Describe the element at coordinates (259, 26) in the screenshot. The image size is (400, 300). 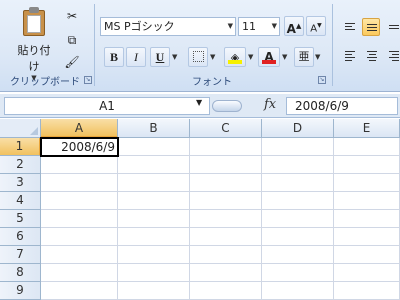
I see `font-size-combo: 11 ▼` at that location.